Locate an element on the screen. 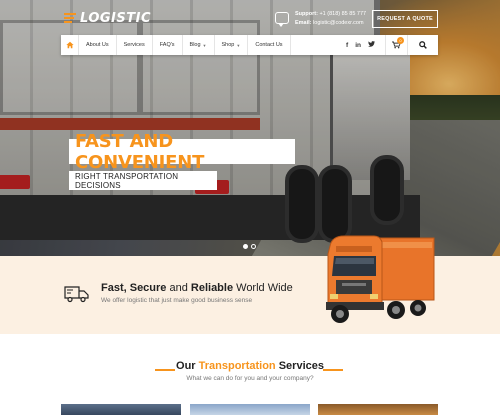 This screenshot has height=415, width=500. facebook-icon: f is located at coordinates (347, 45).